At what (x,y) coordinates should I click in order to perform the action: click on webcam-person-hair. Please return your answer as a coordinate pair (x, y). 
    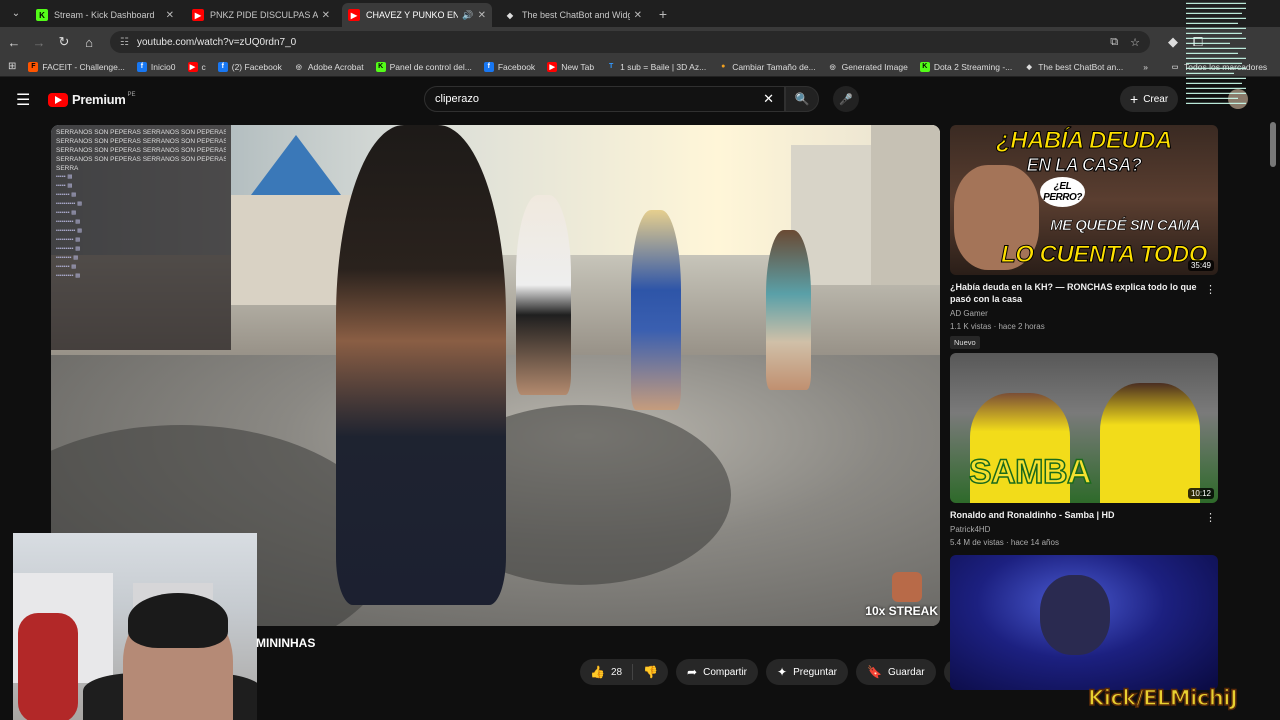
    Looking at the image, I should click on (178, 620).